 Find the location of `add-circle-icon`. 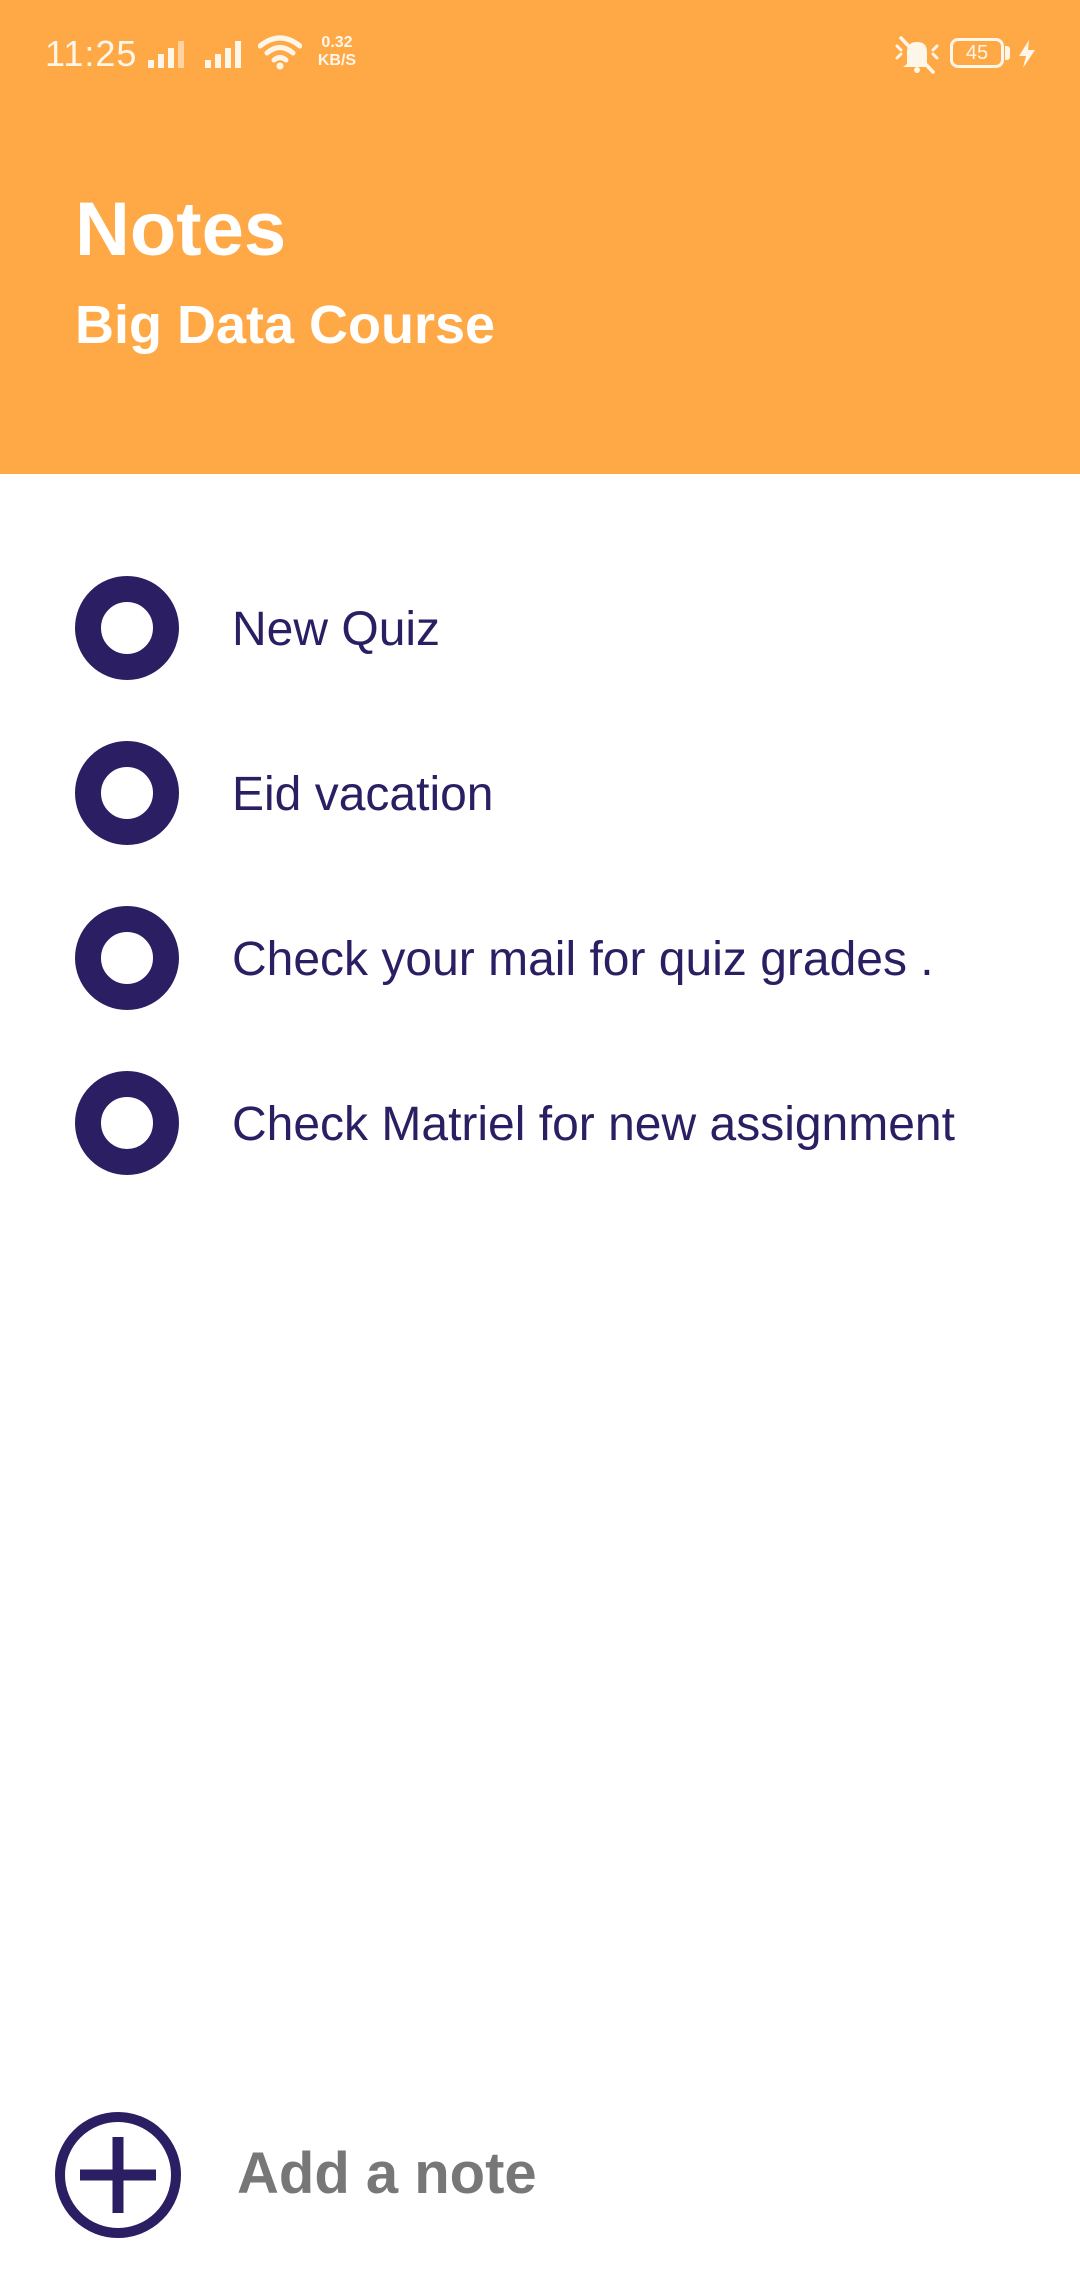

add-circle-icon is located at coordinates (118, 2175).